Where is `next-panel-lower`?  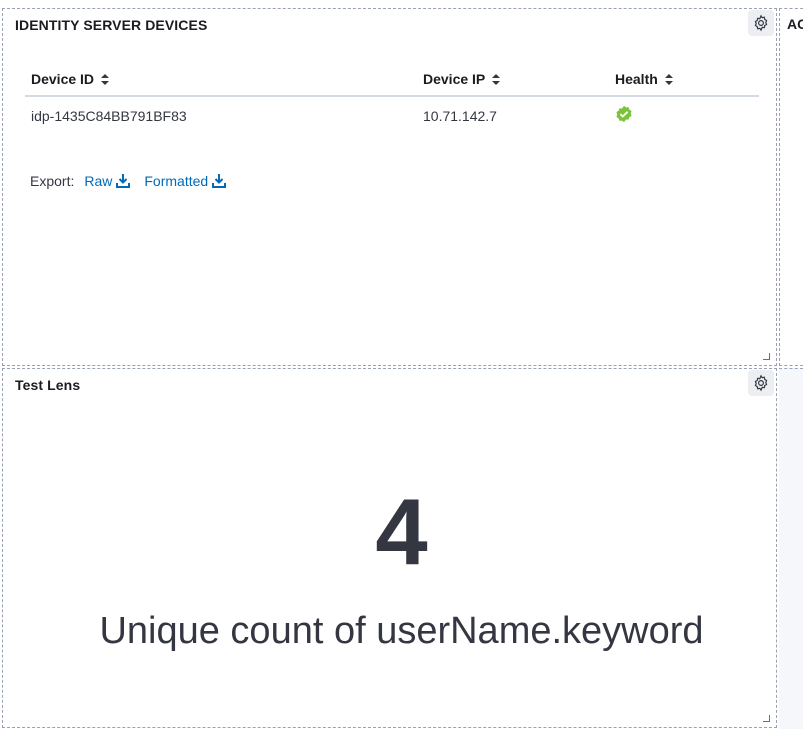 next-panel-lower is located at coordinates (791, 548).